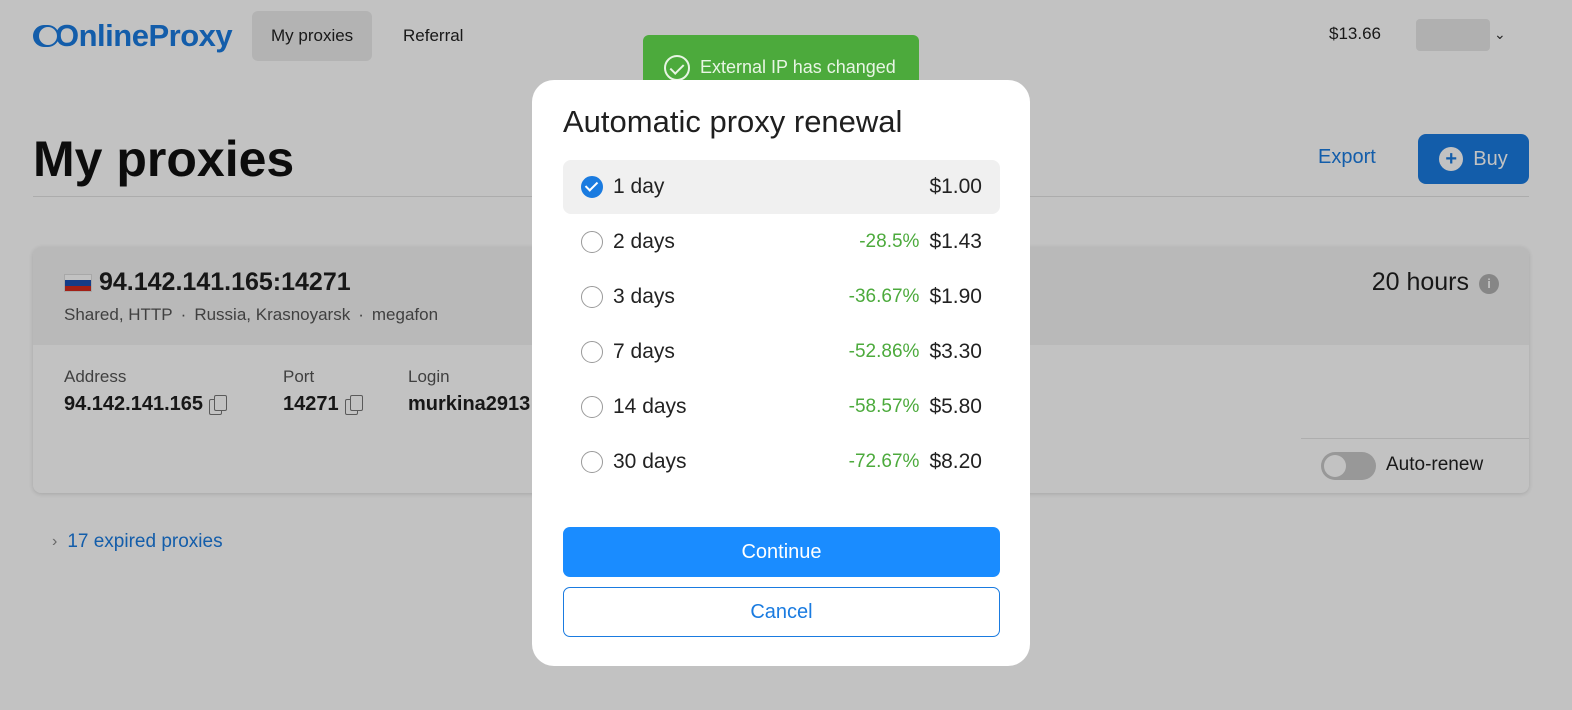  I want to click on option-price: $1.90, so click(955, 296).